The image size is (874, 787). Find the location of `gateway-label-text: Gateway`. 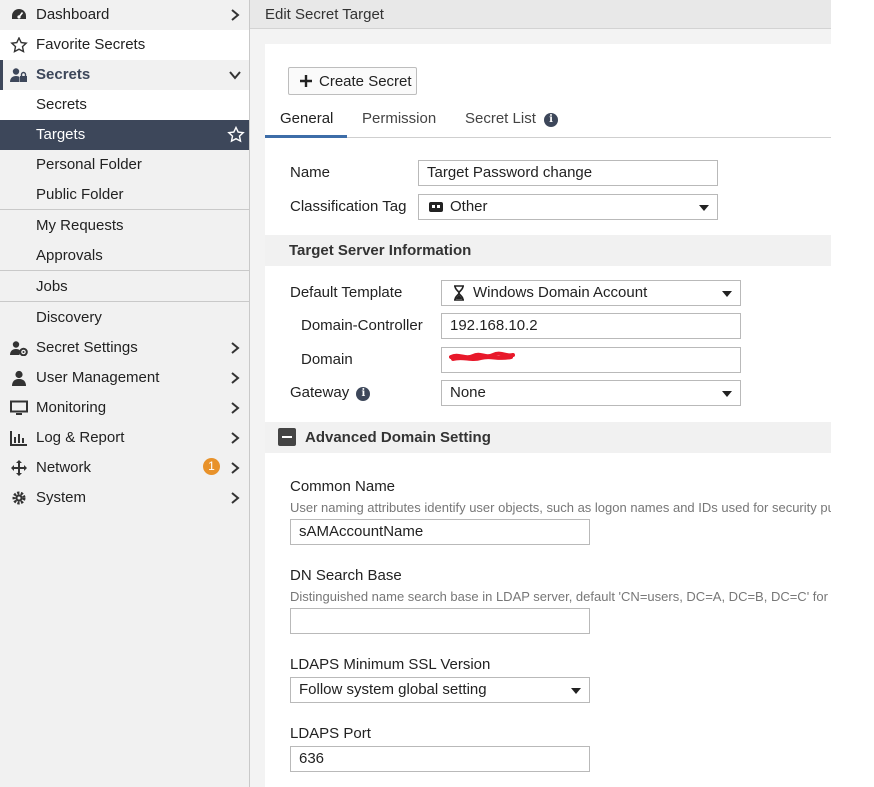

gateway-label-text: Gateway is located at coordinates (320, 392).